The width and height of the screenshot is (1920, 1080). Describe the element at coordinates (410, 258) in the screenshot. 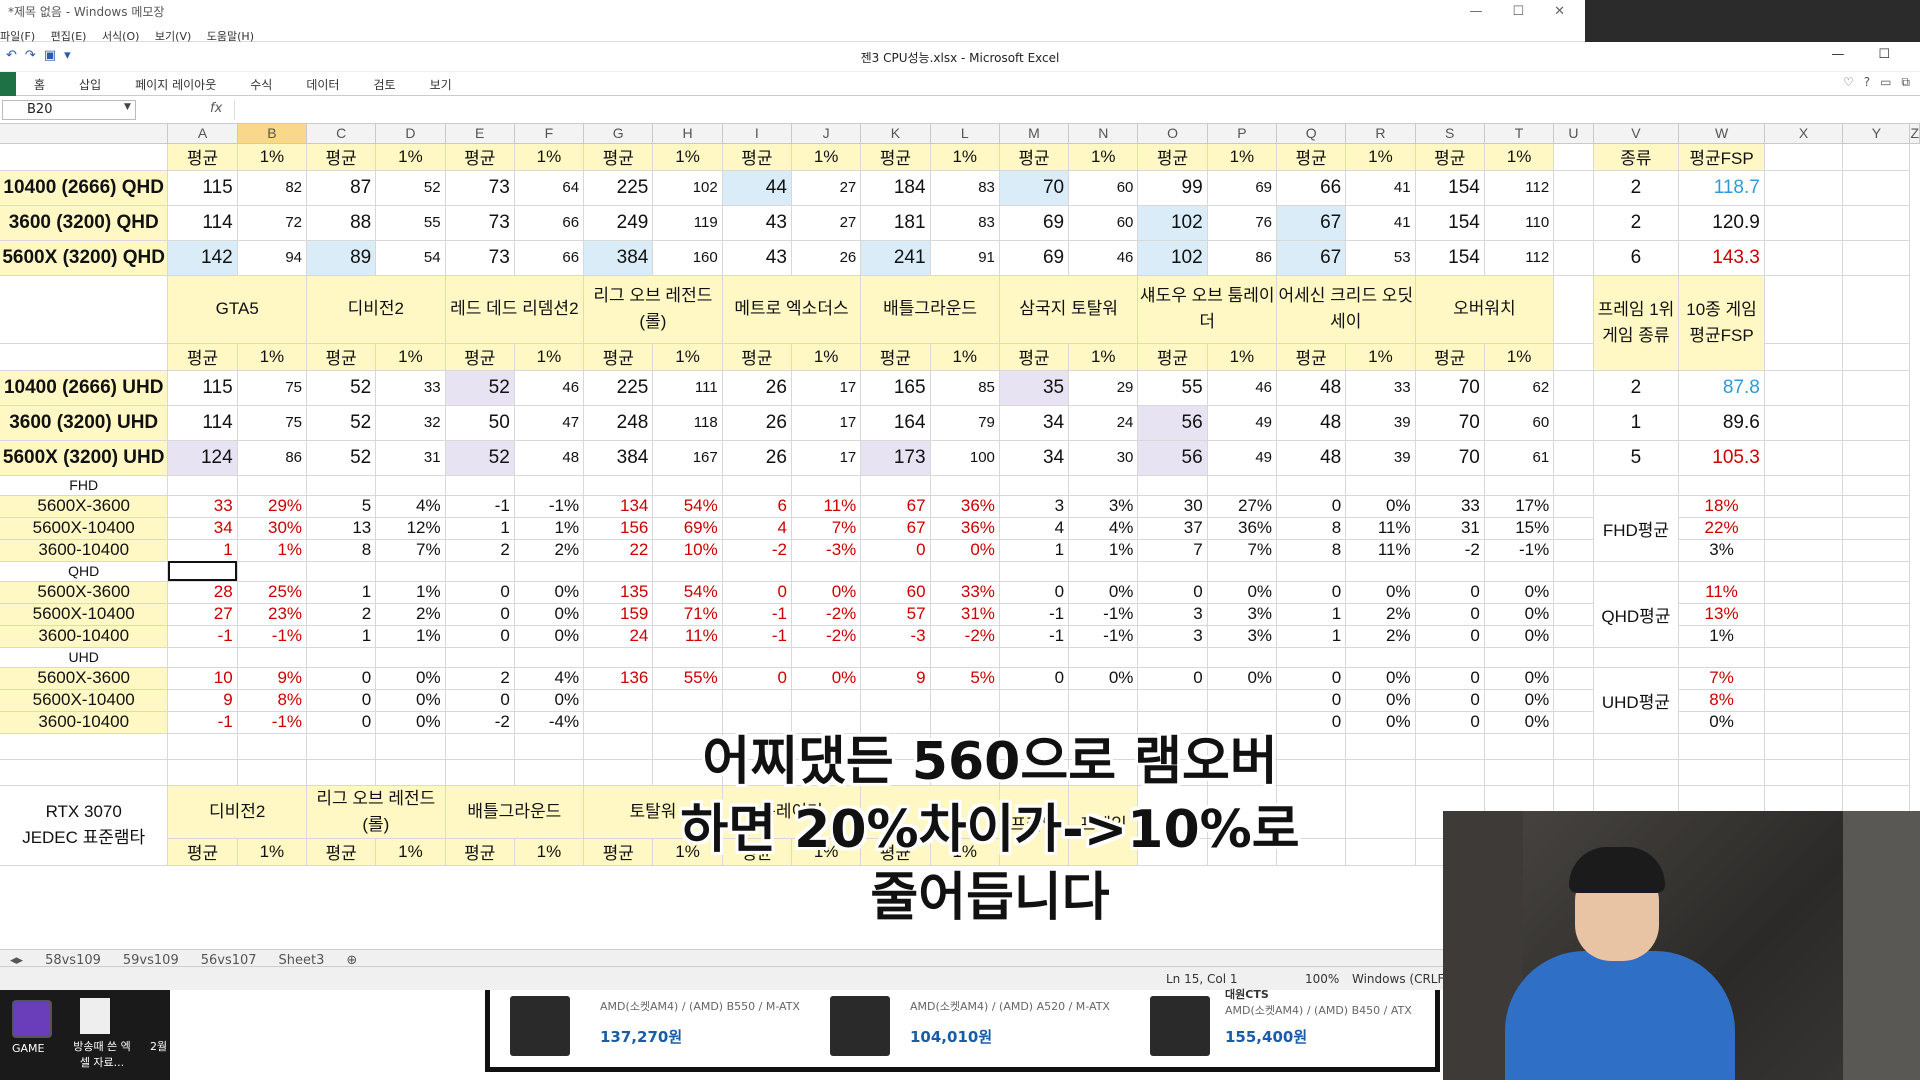

I see `value-cell: 54` at that location.